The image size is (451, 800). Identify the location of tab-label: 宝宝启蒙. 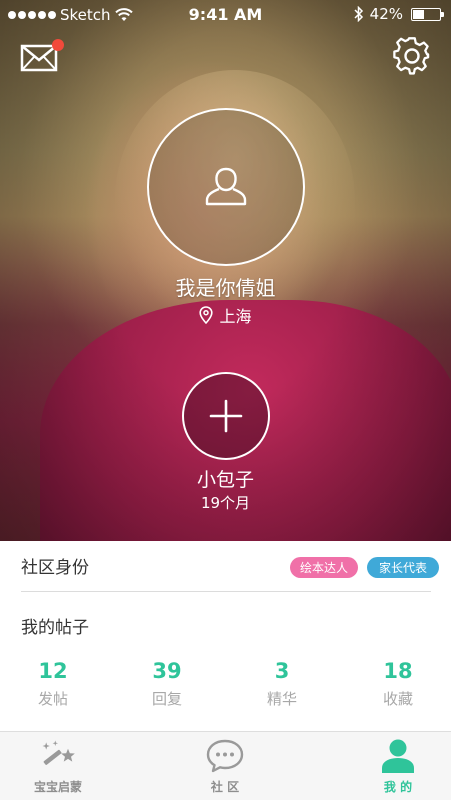
(57, 787).